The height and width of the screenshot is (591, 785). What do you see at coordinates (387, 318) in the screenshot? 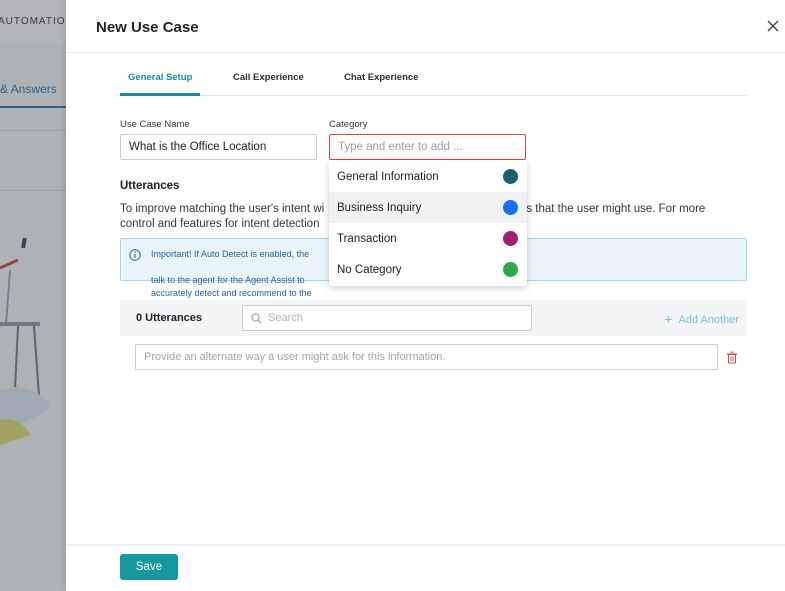
I see `utterance-search-input: Search` at bounding box center [387, 318].